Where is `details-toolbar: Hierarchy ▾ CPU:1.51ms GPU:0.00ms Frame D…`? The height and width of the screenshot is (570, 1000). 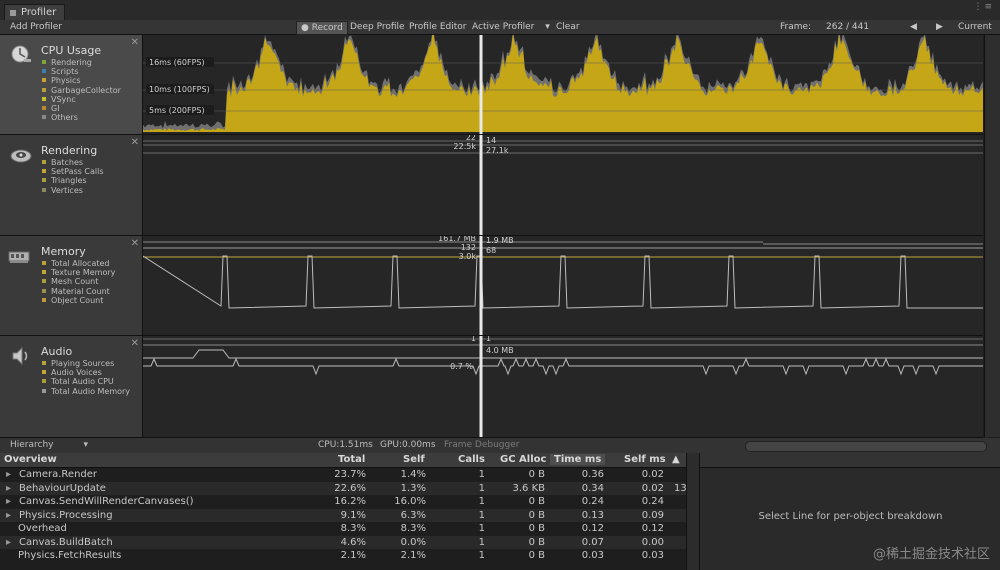 details-toolbar: Hierarchy ▾ CPU:1.51ms GPU:0.00ms Frame D… is located at coordinates (500, 446).